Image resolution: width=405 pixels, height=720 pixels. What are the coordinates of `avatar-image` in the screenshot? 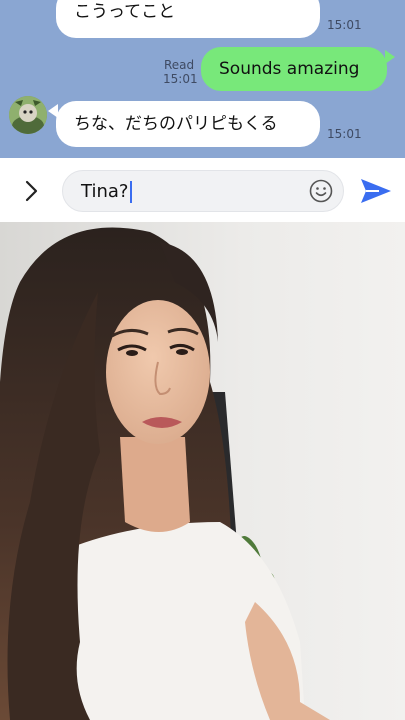 It's located at (28, 115).